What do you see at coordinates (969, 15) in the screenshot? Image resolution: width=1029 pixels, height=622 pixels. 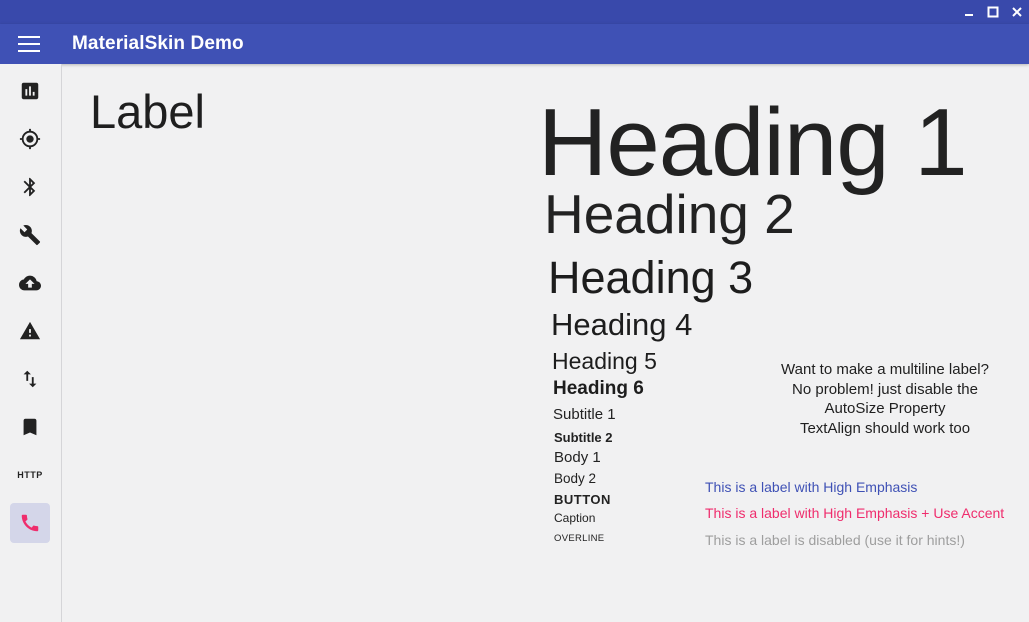 I see `minimize-icon` at bounding box center [969, 15].